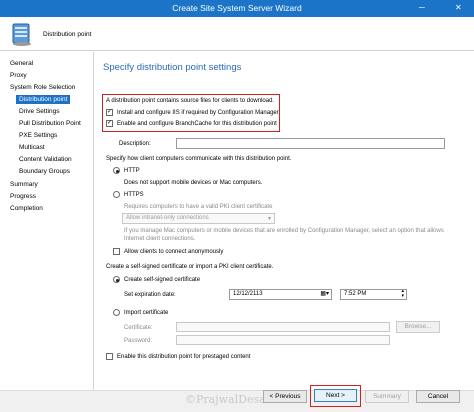 This screenshot has height=412, width=474. I want to click on mac-note-line2: Internet client connections., so click(160, 239).